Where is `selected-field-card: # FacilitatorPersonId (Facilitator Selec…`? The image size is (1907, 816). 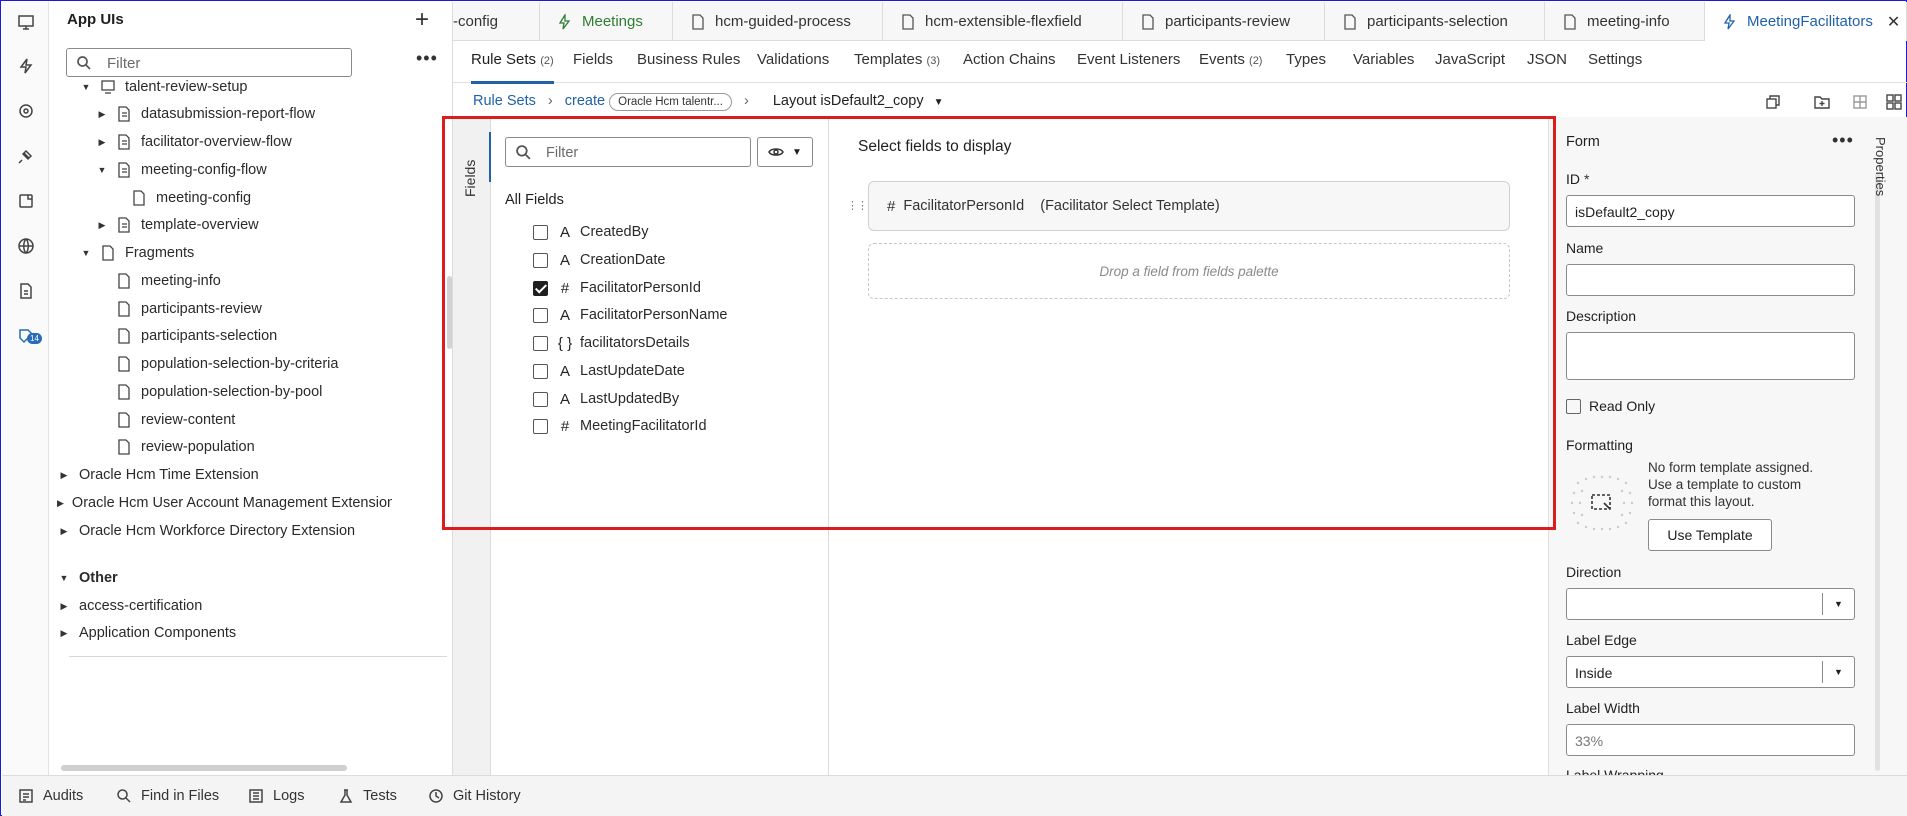 selected-field-card: # FacilitatorPersonId (Facilitator Selec… is located at coordinates (1189, 206).